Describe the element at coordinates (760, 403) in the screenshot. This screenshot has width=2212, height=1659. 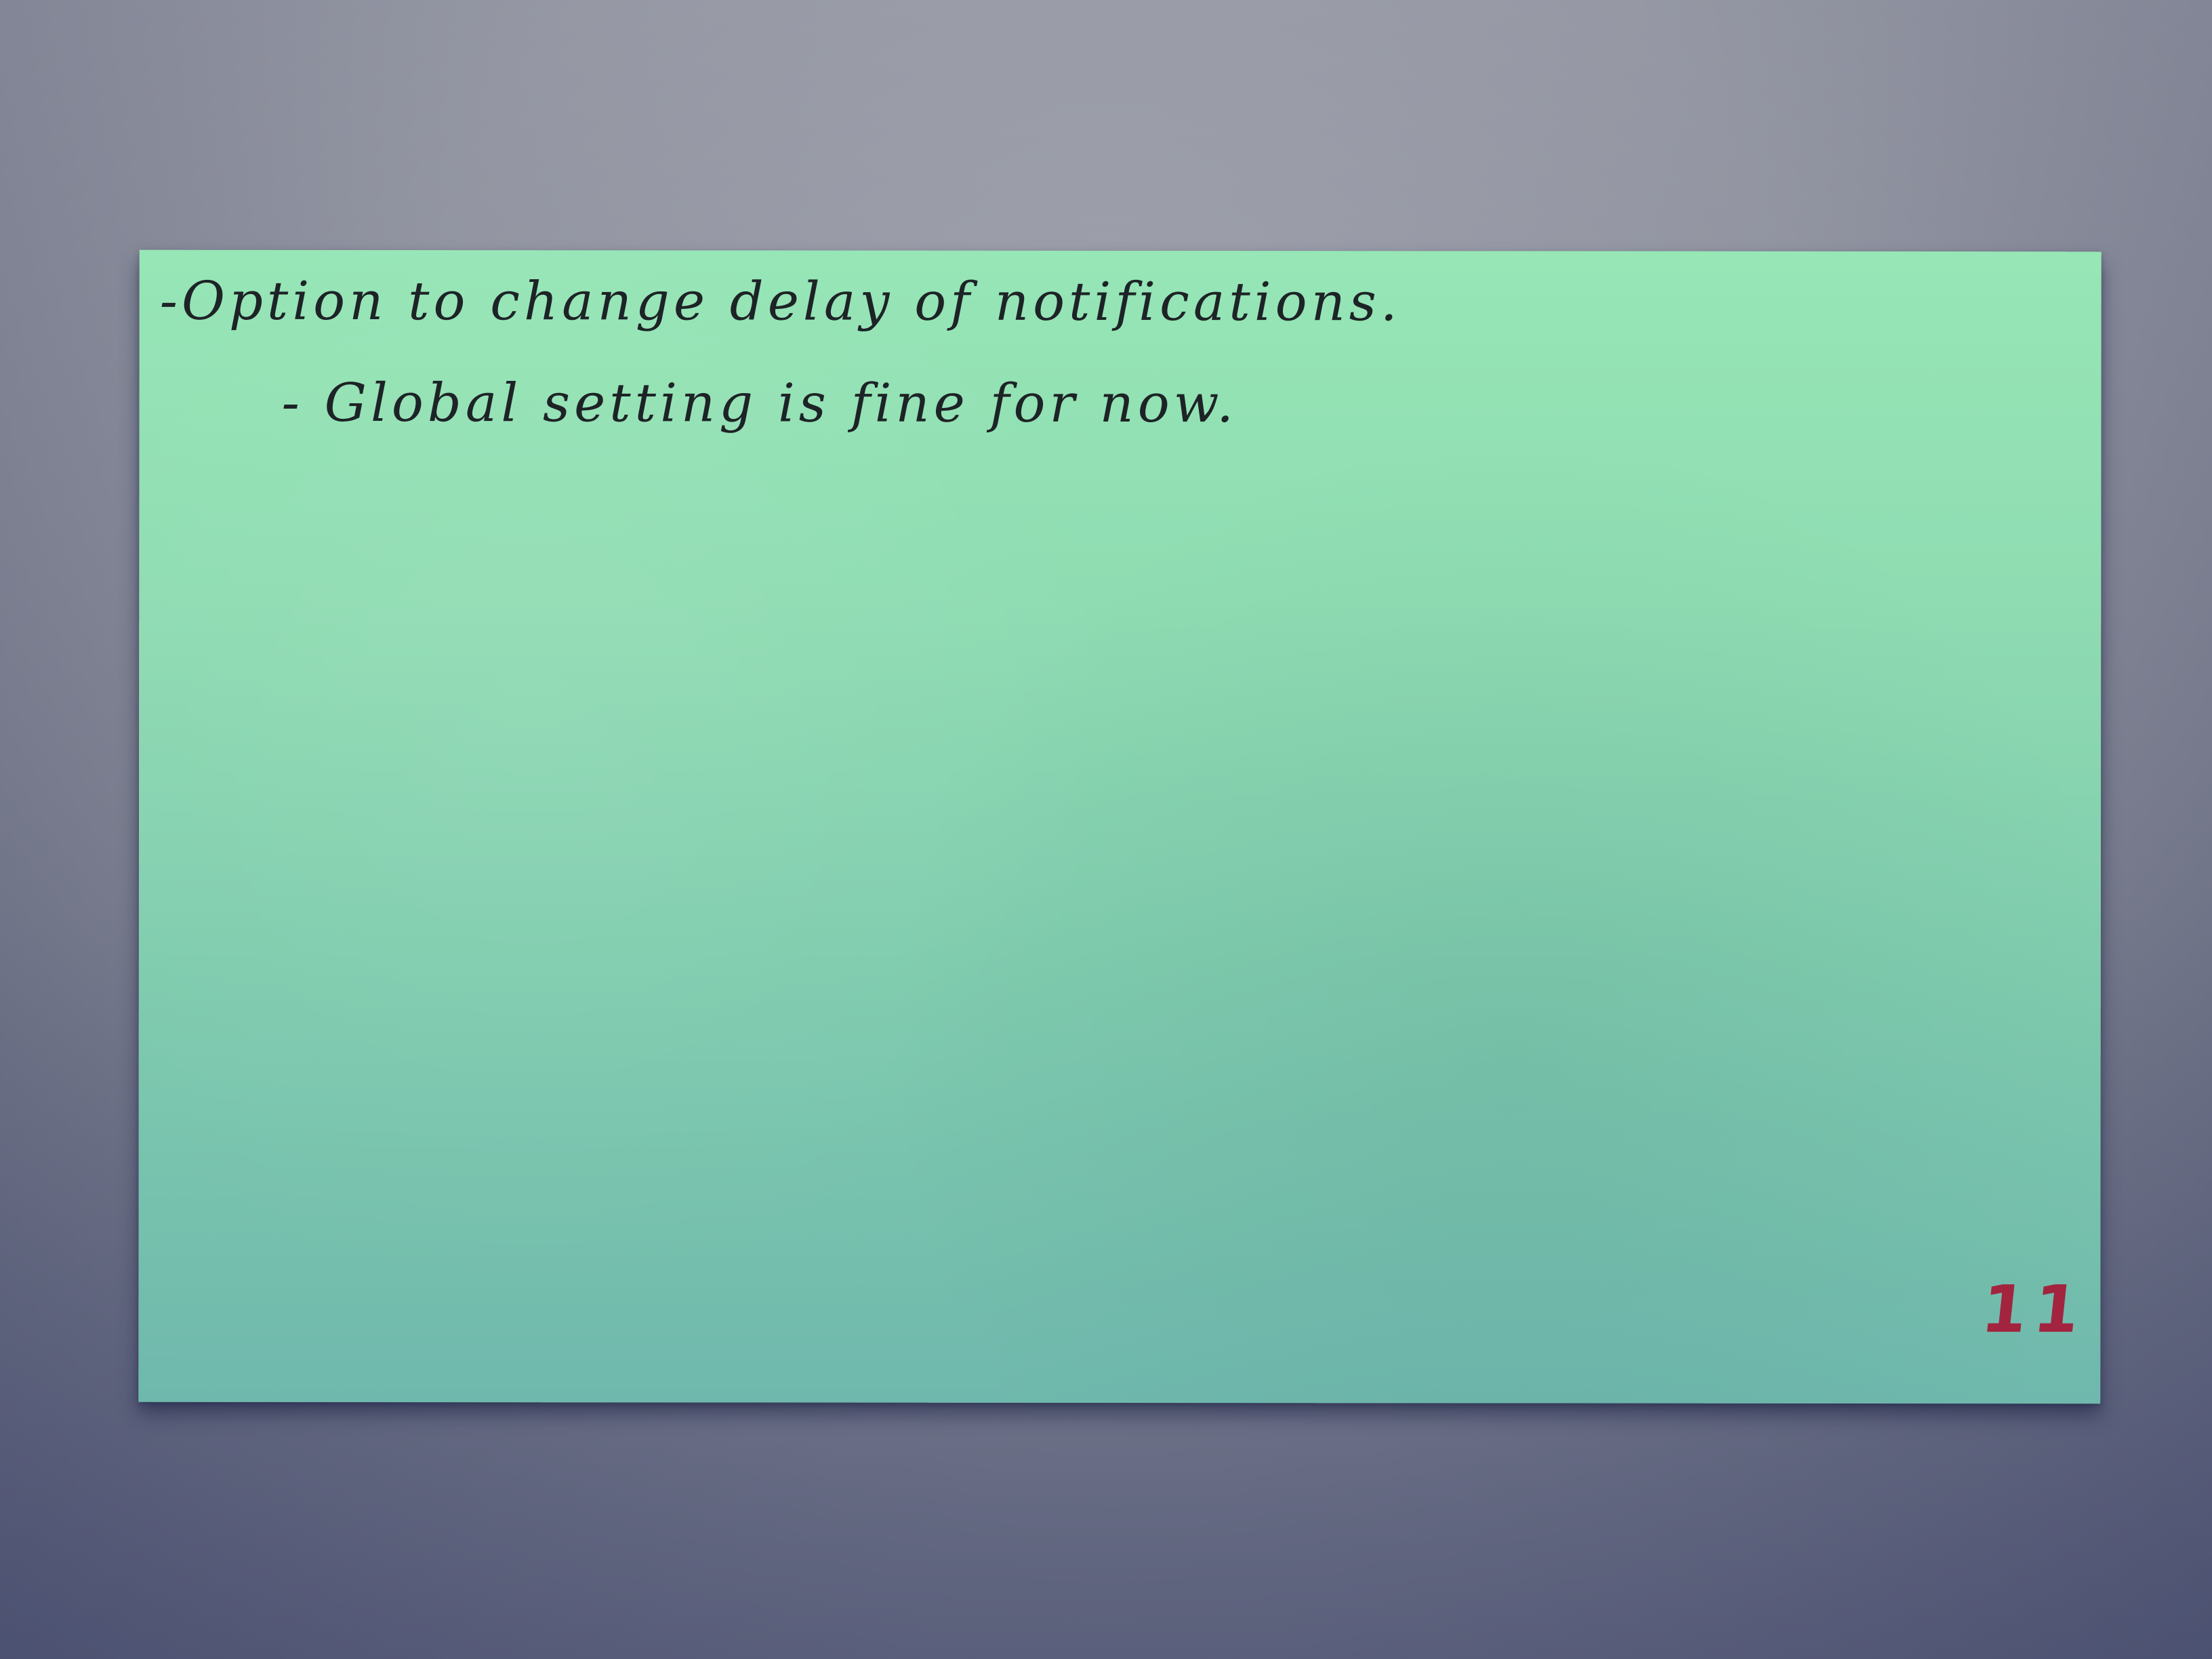
I see `note-line-global-setting: - Global setting is fine for now.` at that location.